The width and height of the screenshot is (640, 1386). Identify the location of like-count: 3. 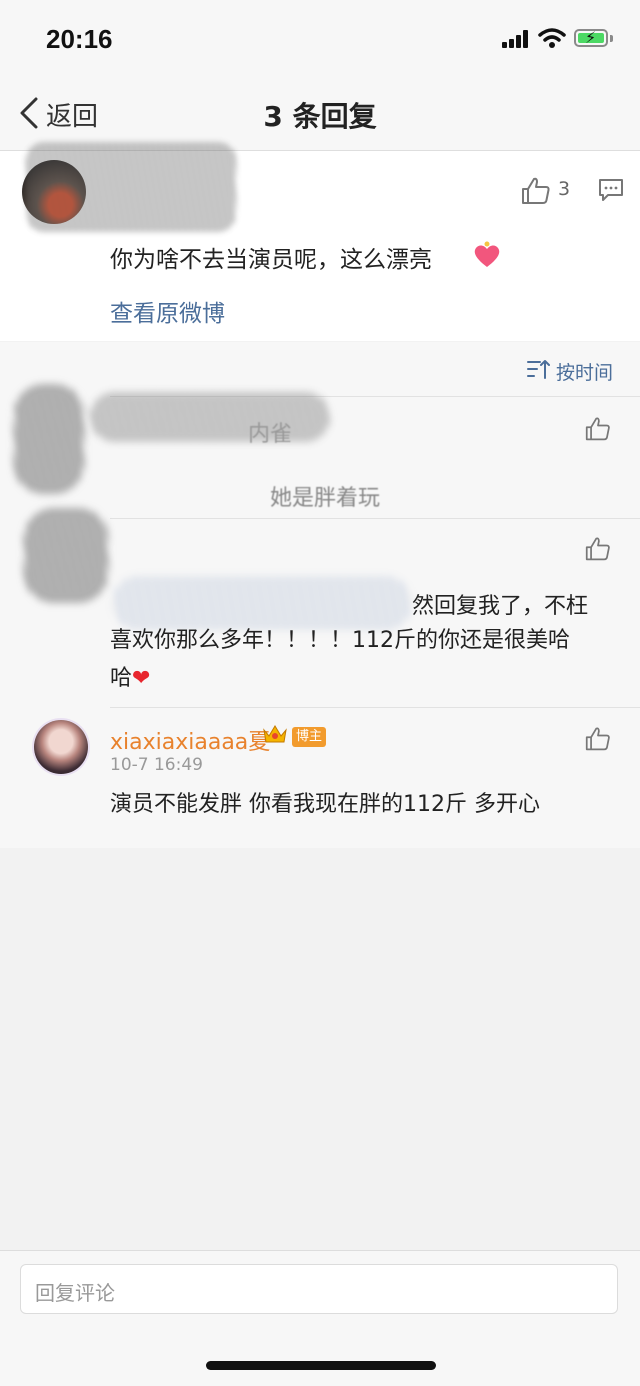
(564, 189).